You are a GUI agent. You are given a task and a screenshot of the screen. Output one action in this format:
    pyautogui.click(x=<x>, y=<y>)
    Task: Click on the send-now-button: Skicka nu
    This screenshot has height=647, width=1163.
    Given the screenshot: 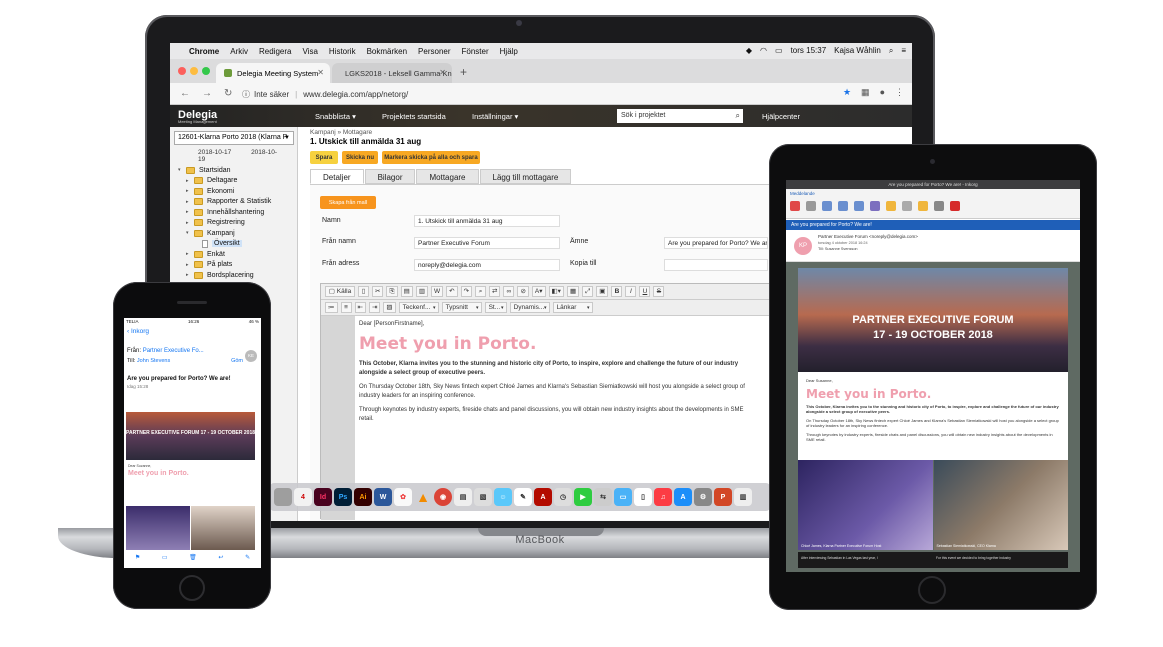 What is the action you would take?
    pyautogui.click(x=360, y=157)
    